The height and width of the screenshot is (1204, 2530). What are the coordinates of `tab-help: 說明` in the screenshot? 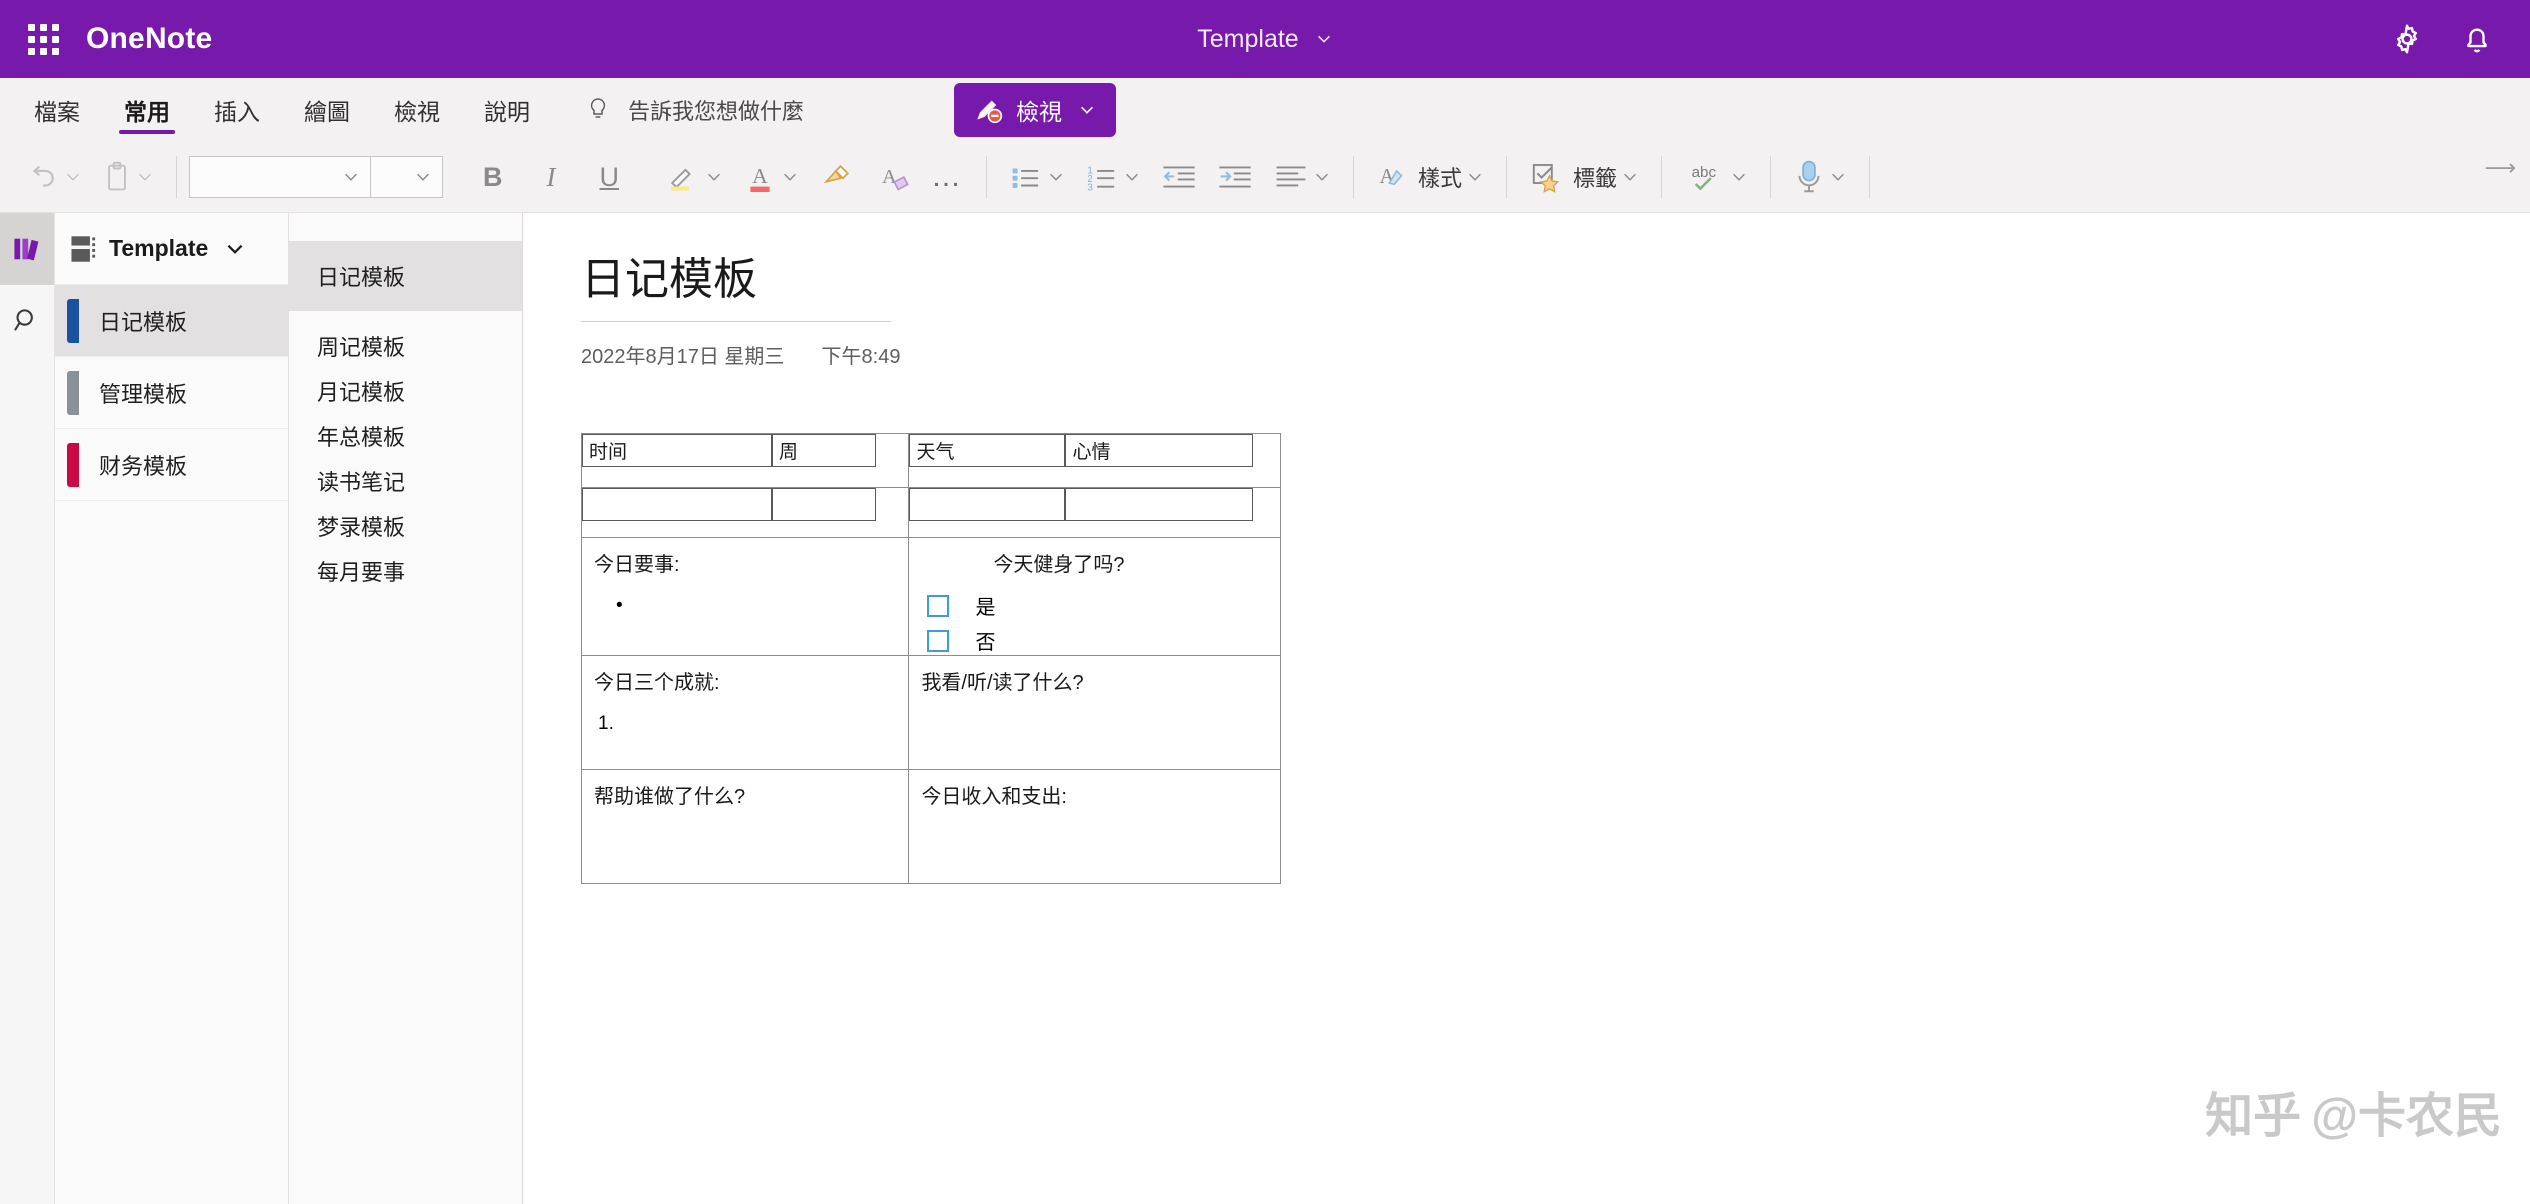 It's located at (507, 110).